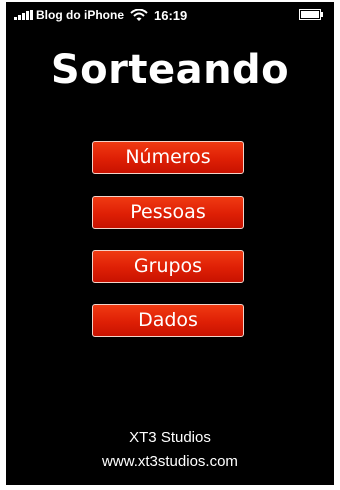 The image size is (340, 490). I want to click on status-time: 16:19, so click(171, 15).